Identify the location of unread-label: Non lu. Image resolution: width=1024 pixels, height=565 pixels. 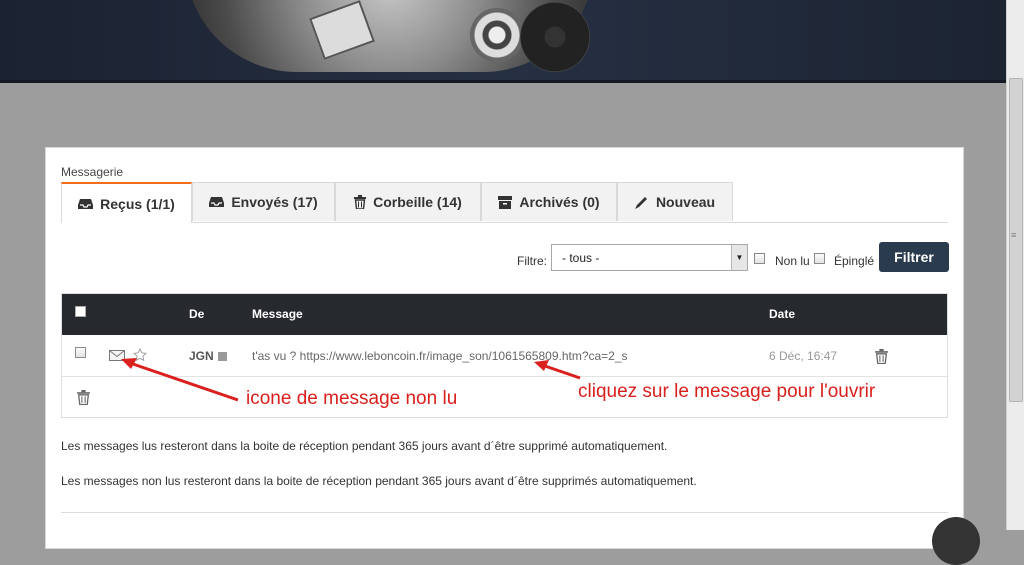
(792, 261).